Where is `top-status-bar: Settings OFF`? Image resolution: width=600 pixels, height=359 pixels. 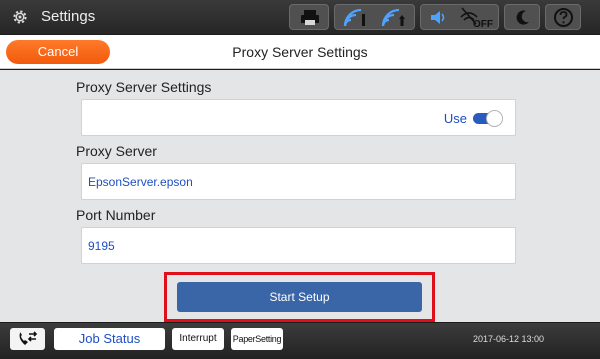
top-status-bar: Settings OFF is located at coordinates (300, 17).